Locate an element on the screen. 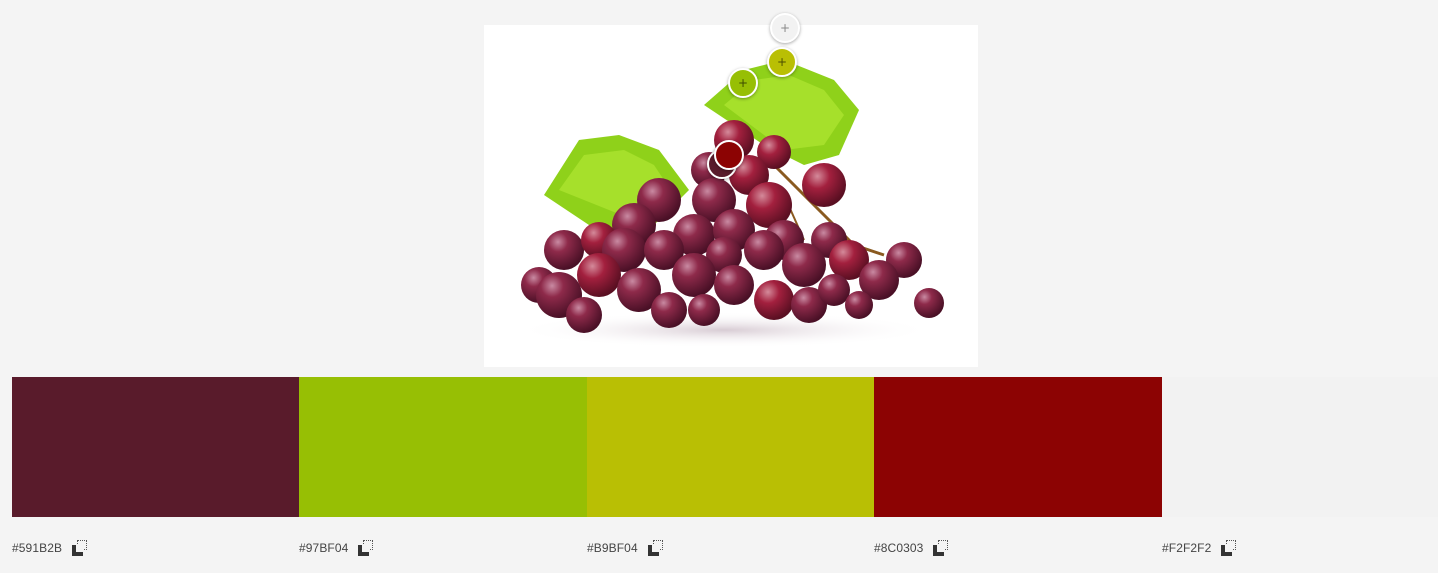 Image resolution: width=1438 pixels, height=573 pixels. hex-cell-3: #B9BF04 is located at coordinates (730, 548).